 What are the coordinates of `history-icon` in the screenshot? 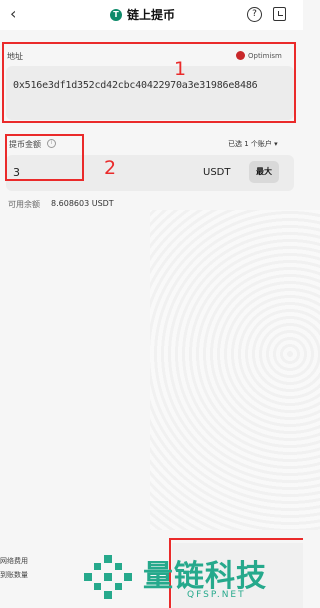 It's located at (279, 14).